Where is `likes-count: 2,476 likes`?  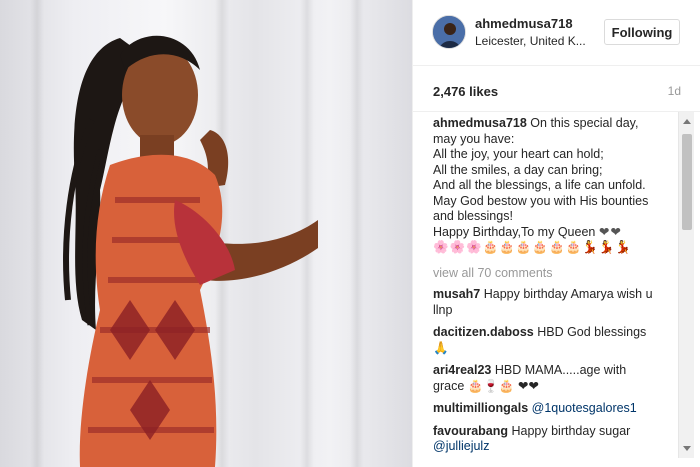 likes-count: 2,476 likes is located at coordinates (465, 91).